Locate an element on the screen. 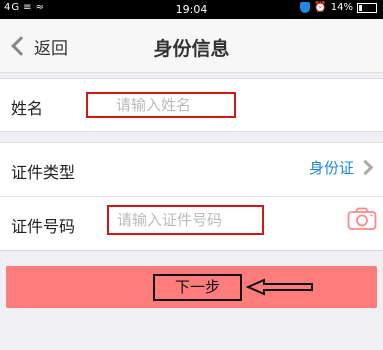 This screenshot has width=383, height=350. id-number-label: 证件号码 is located at coordinates (43, 226).